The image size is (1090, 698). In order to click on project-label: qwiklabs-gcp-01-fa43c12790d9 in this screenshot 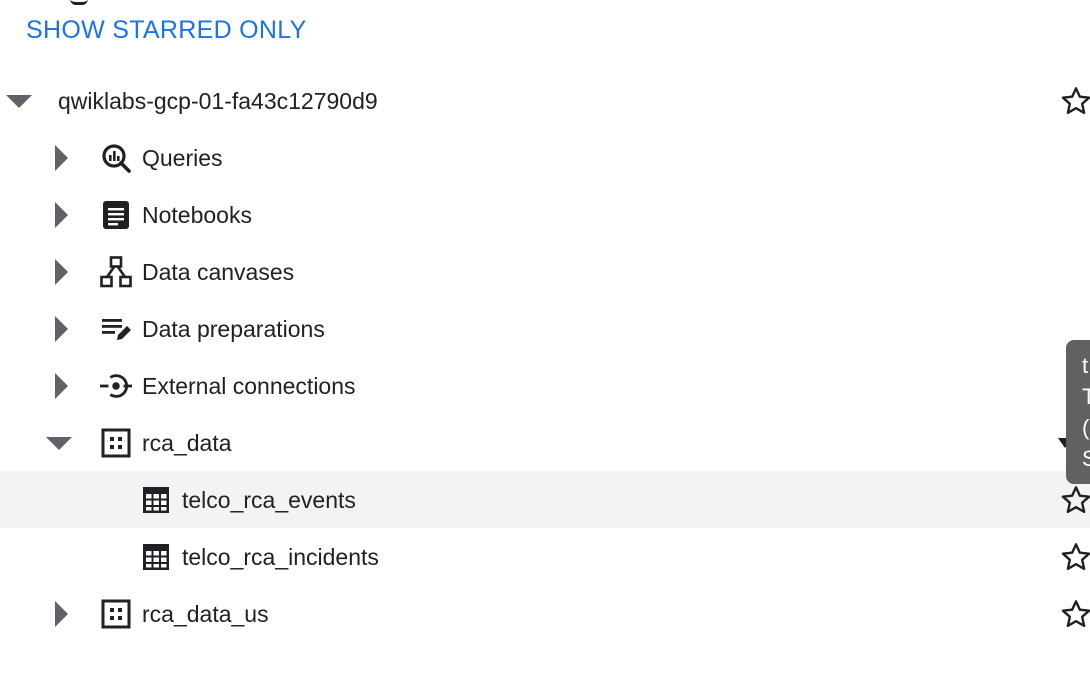, I will do `click(218, 101)`.